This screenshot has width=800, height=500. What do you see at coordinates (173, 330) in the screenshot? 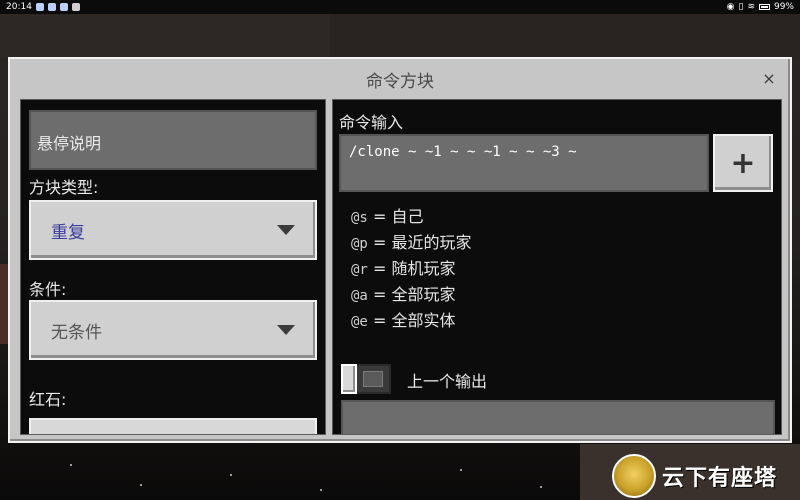
I see `condition-dropdown: 无条件` at bounding box center [173, 330].